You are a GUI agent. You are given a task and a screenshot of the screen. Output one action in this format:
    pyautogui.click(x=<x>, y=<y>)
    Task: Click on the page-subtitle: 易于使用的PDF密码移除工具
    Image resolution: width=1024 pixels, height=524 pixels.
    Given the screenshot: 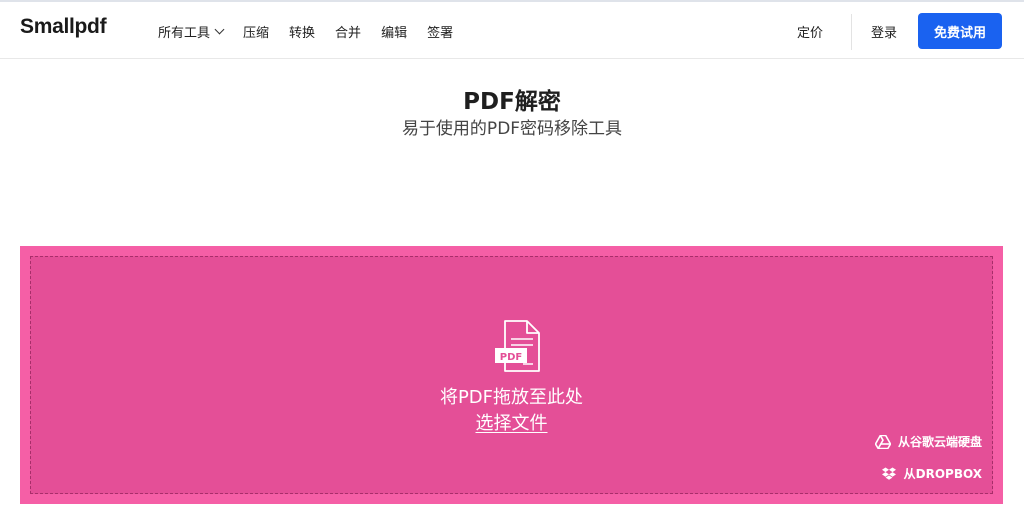 What is the action you would take?
    pyautogui.click(x=512, y=129)
    